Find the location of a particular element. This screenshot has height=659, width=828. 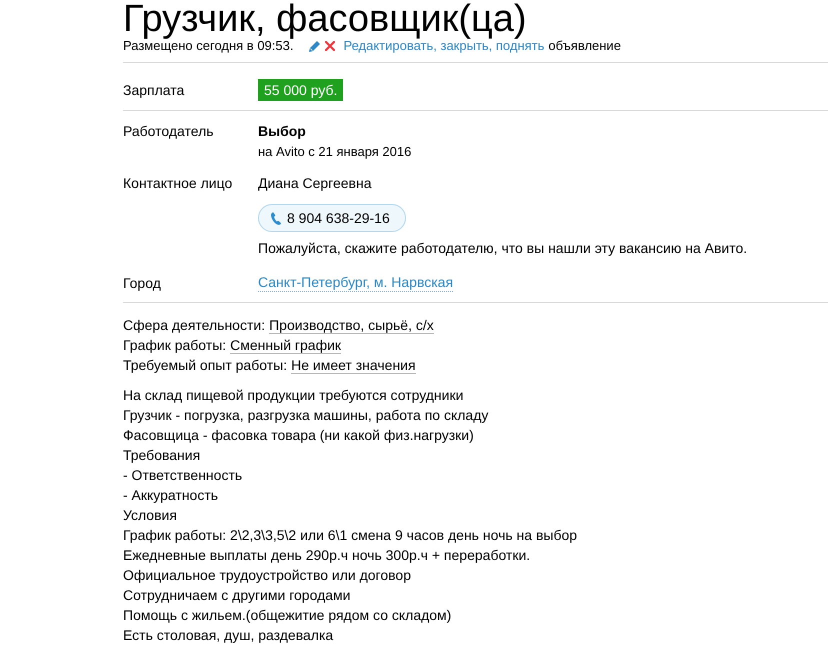

field-label: Контактное лицо is located at coordinates (178, 183).